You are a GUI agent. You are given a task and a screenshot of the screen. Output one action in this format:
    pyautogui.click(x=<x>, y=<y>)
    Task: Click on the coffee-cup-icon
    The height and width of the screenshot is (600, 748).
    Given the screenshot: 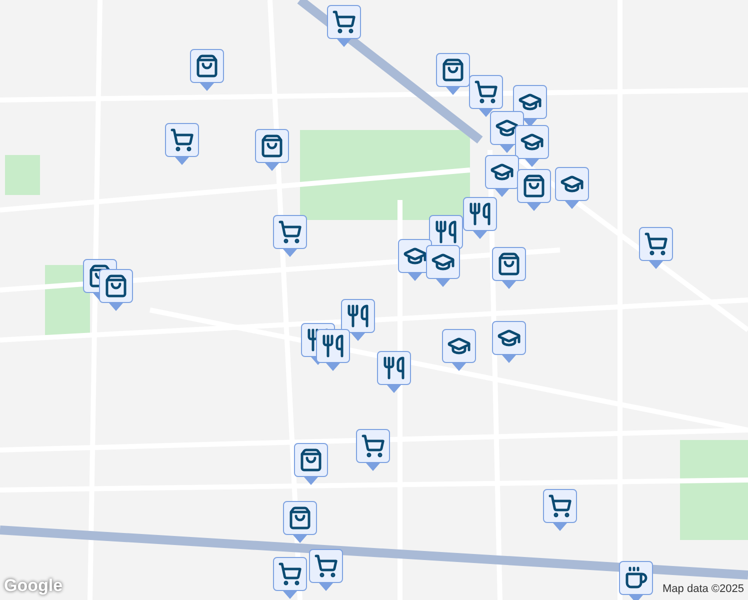 What is the action you would take?
    pyautogui.click(x=636, y=578)
    